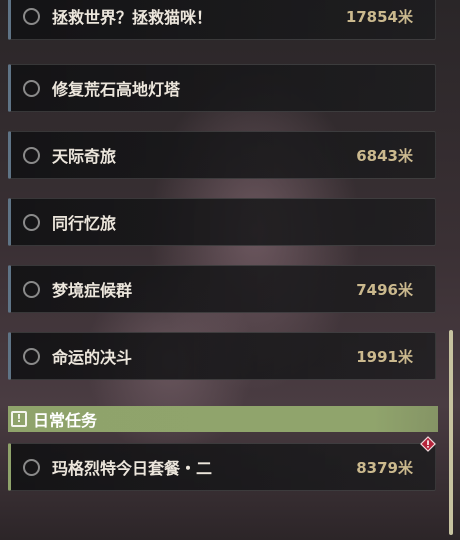  What do you see at coordinates (222, 155) in the screenshot?
I see `quest-item: 天际奇旅 6843米` at bounding box center [222, 155].